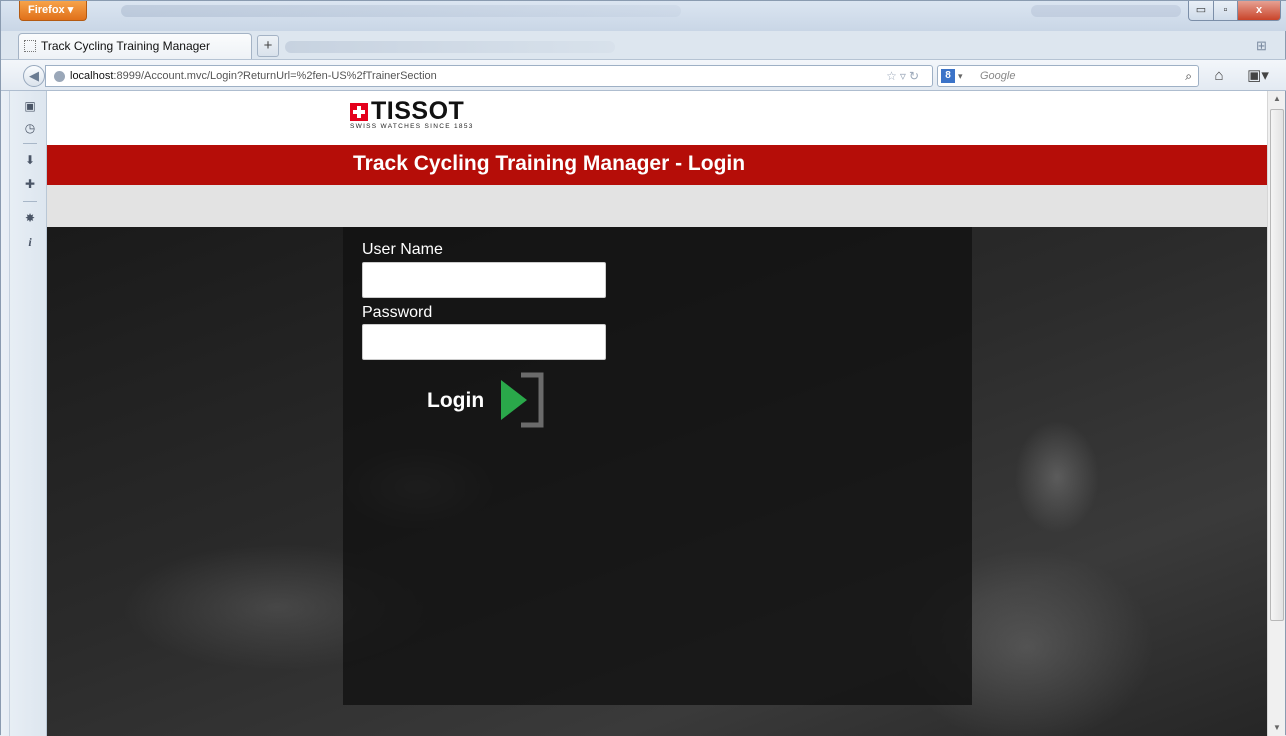 This screenshot has width=1286, height=736. Describe the element at coordinates (1259, 11) in the screenshot. I see `close-button: x` at that location.